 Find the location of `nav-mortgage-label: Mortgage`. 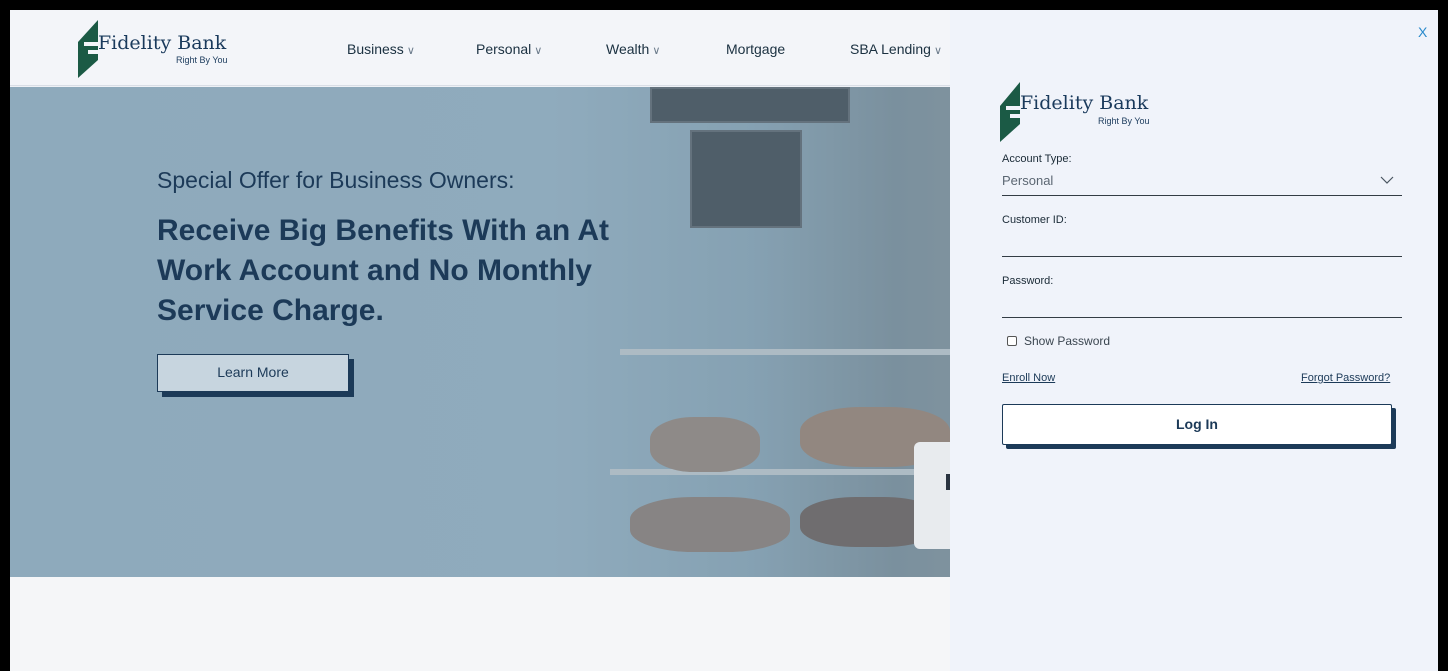

nav-mortgage-label: Mortgage is located at coordinates (756, 49).